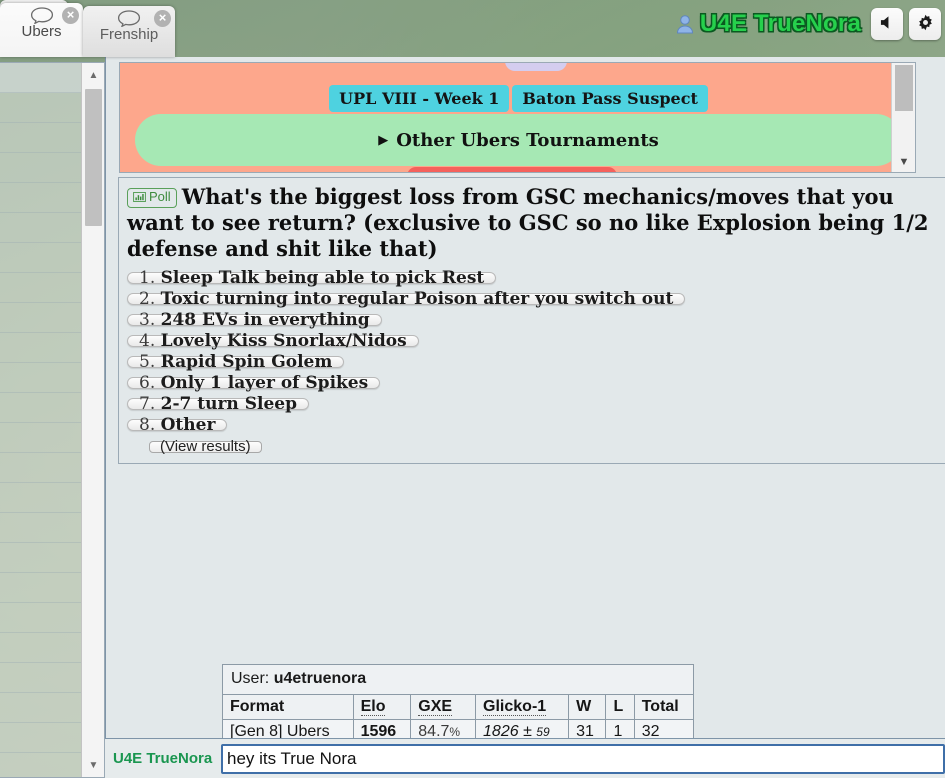  What do you see at coordinates (320, 678) in the screenshot?
I see `stats-user-name: u4etruenora` at bounding box center [320, 678].